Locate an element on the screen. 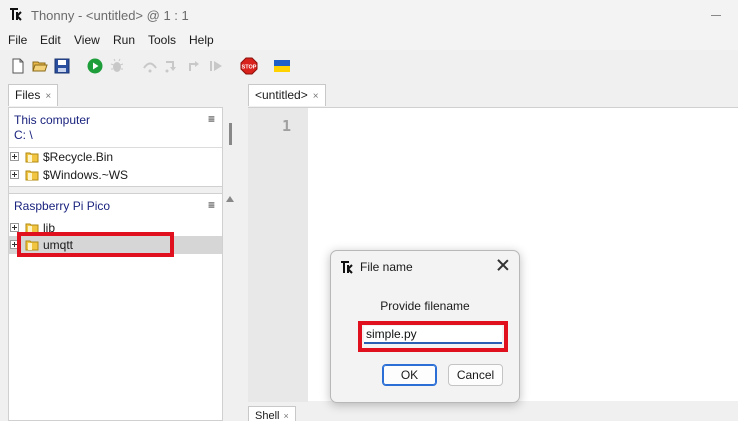  line-number-gutter: 1 is located at coordinates (278, 255).